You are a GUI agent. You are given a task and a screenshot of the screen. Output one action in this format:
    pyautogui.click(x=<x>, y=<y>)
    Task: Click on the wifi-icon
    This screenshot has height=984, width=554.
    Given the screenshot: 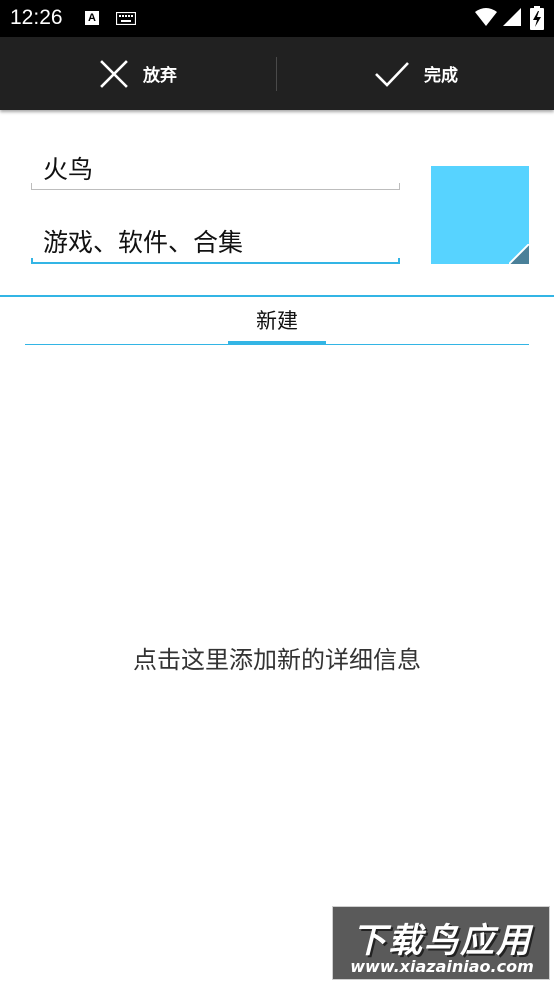 What is the action you would take?
    pyautogui.click(x=486, y=17)
    